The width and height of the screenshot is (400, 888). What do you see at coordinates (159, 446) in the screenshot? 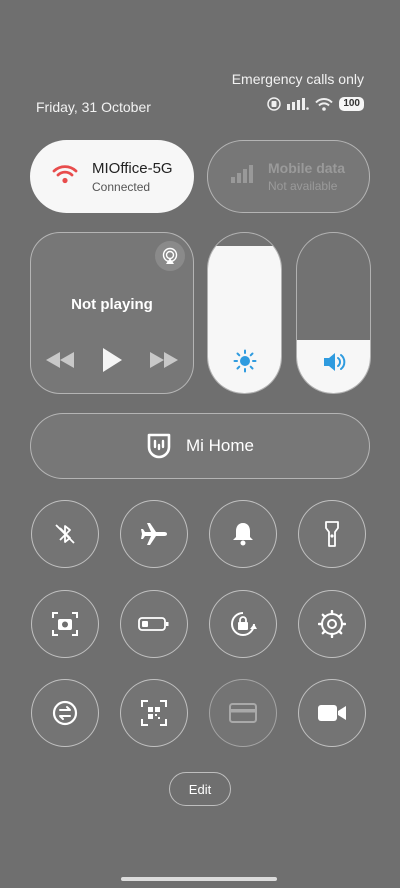
I see `mi-home-icon` at bounding box center [159, 446].